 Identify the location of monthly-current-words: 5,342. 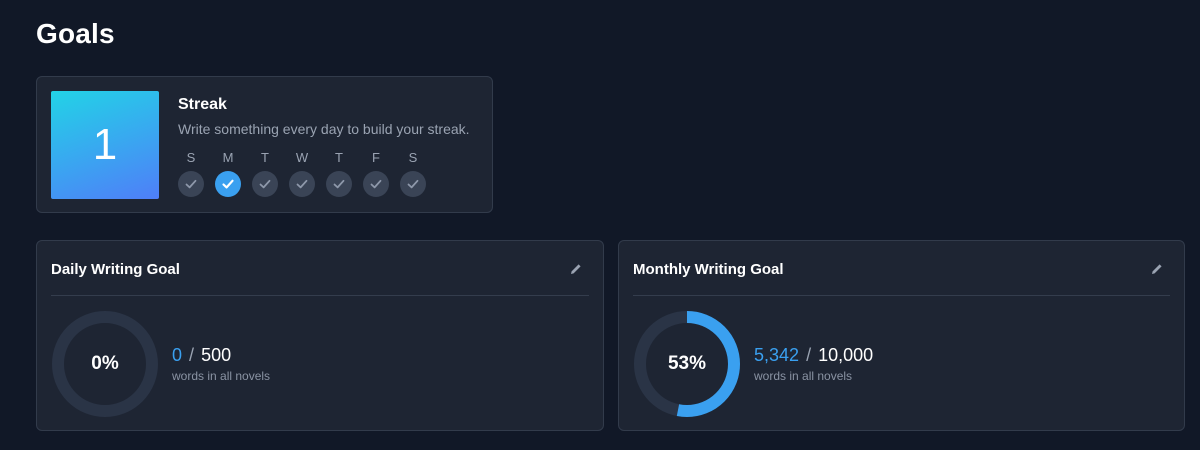
(777, 355).